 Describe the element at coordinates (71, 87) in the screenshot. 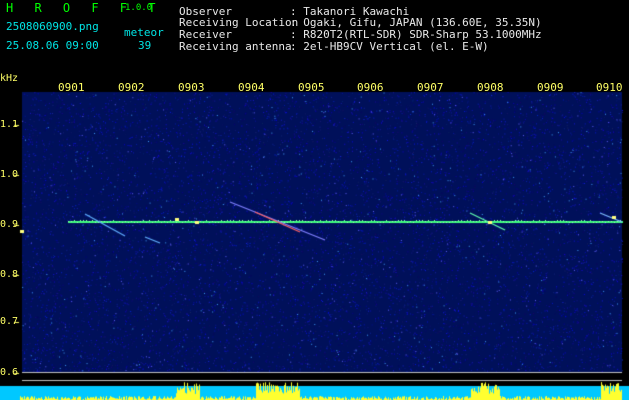

I see `x-tick-label: 0901` at that location.